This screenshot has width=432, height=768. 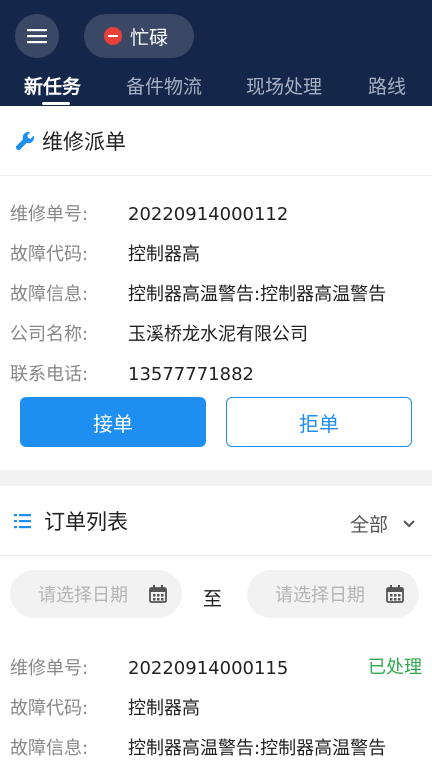 I want to click on field-value: 13577771882, so click(x=191, y=374).